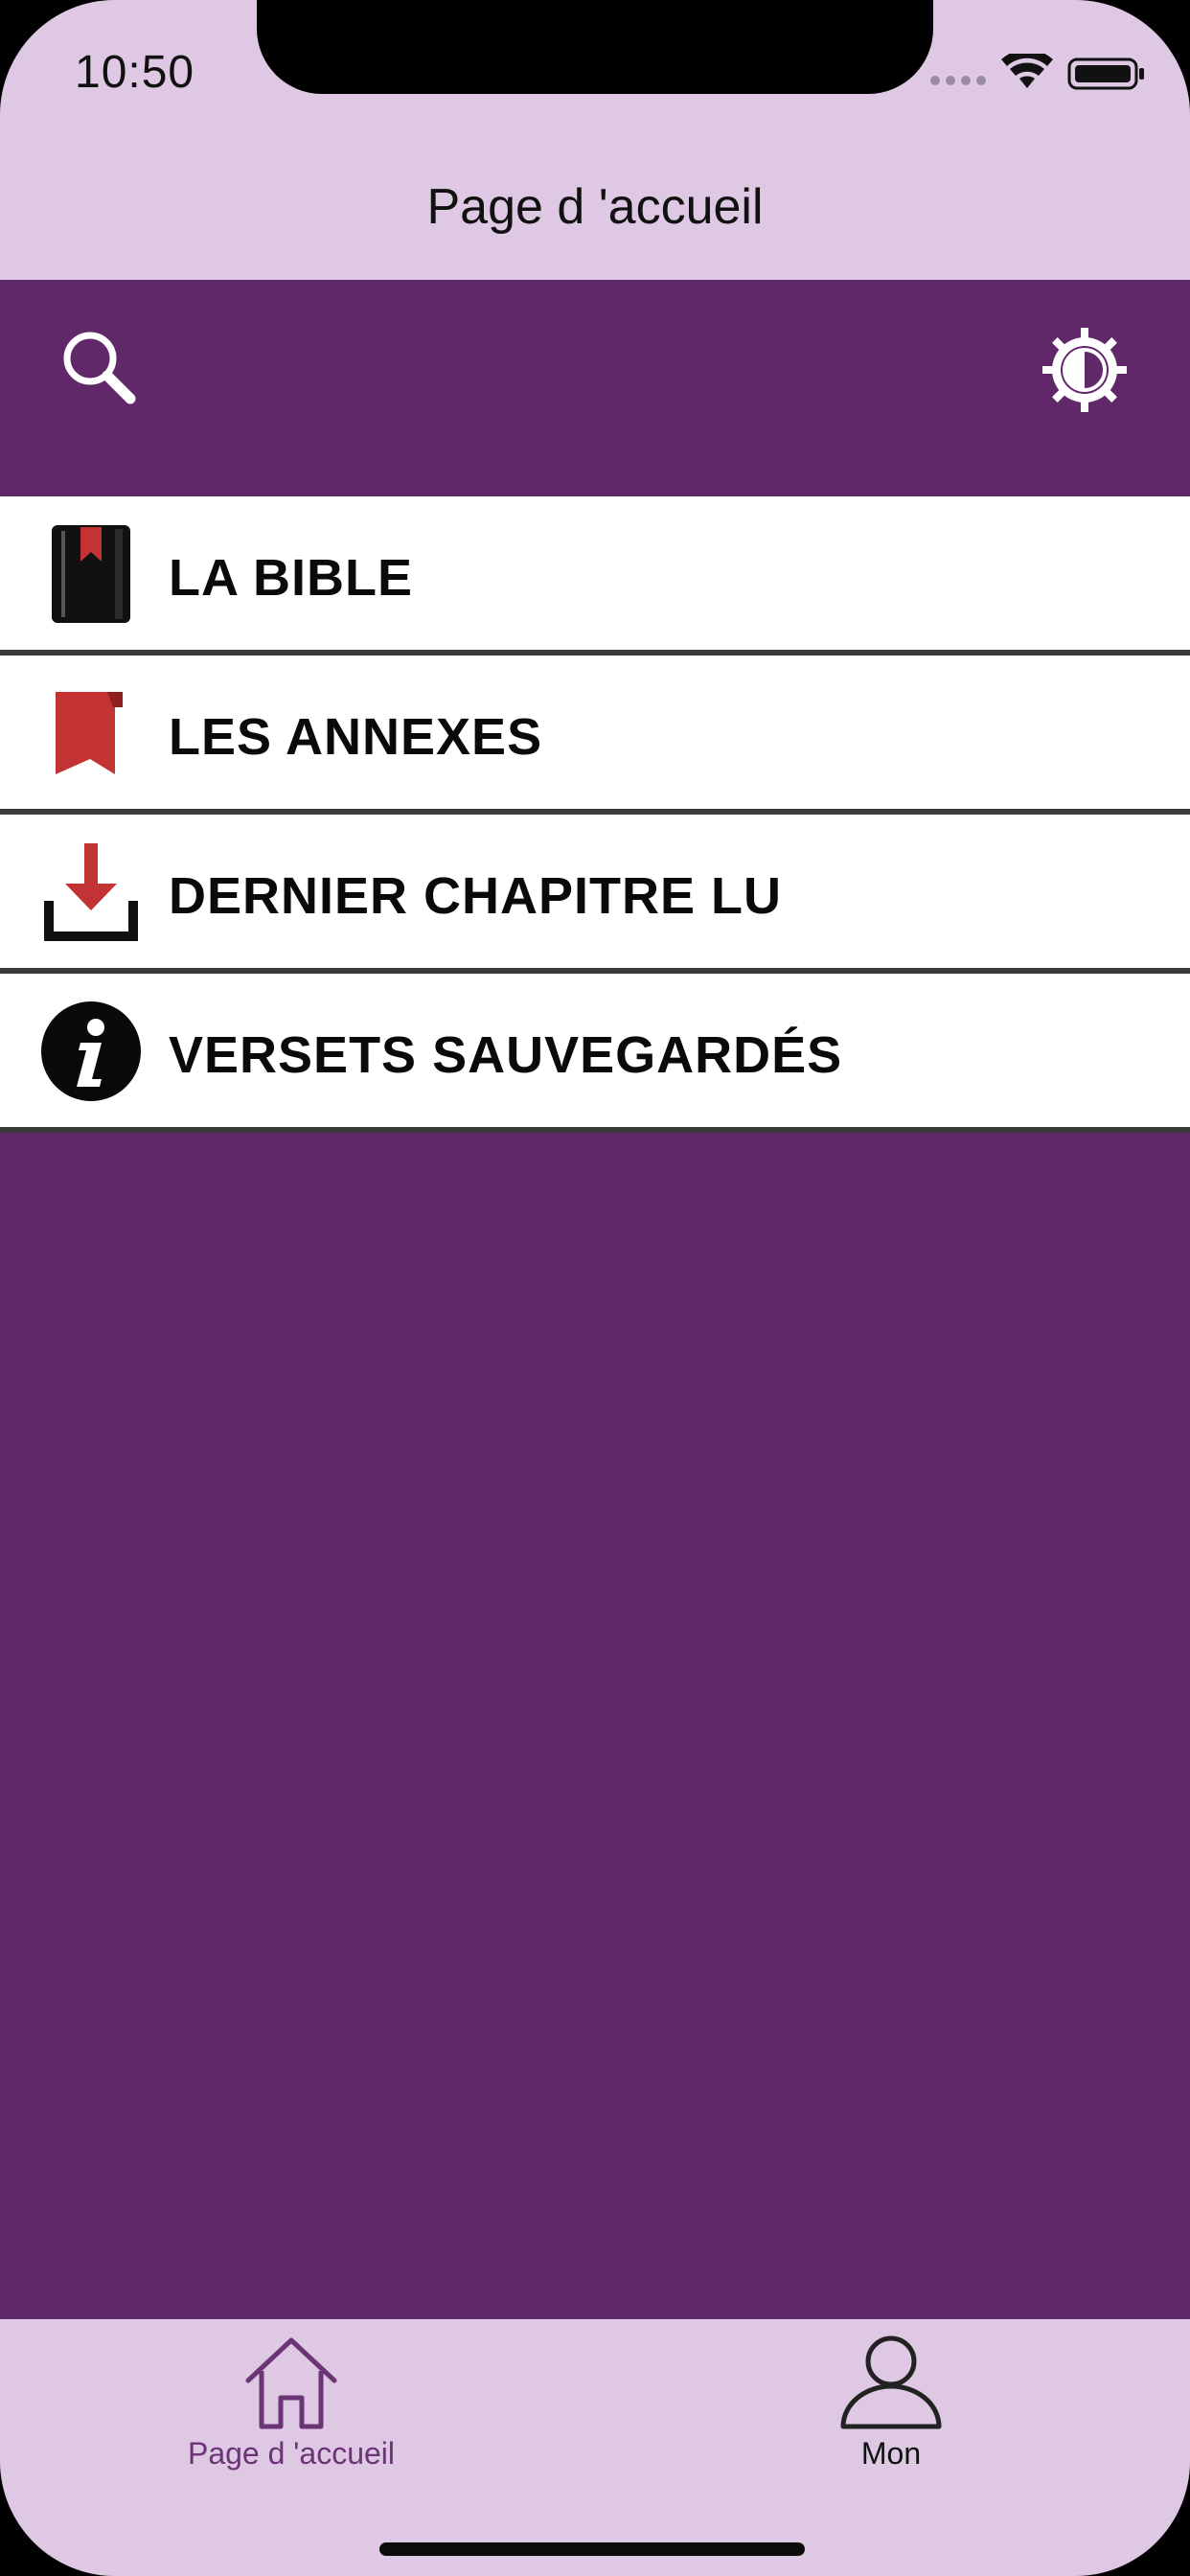 The image size is (1190, 2576). I want to click on tab-page-accueil: Page d 'accueil, so click(292, 2405).